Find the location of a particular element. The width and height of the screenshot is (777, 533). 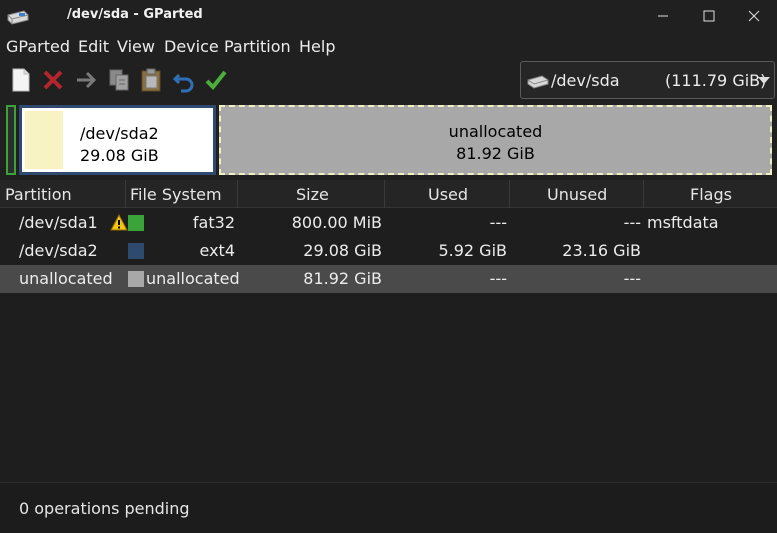

menu-help: Help is located at coordinates (317, 46).